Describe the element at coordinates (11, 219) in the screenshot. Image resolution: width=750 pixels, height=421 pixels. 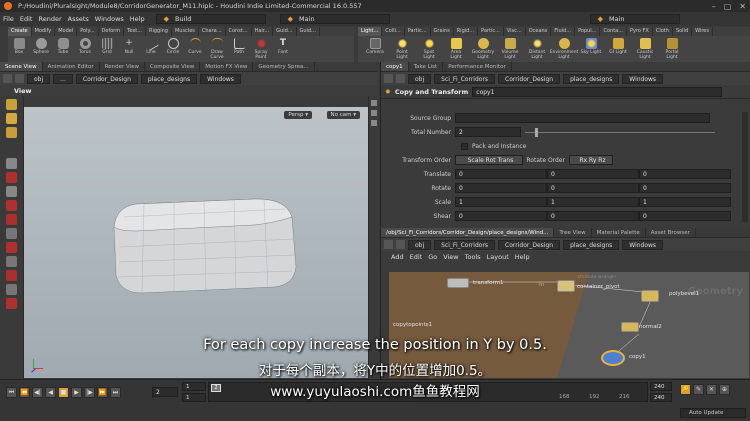
I see `paint-tool-icon` at that location.